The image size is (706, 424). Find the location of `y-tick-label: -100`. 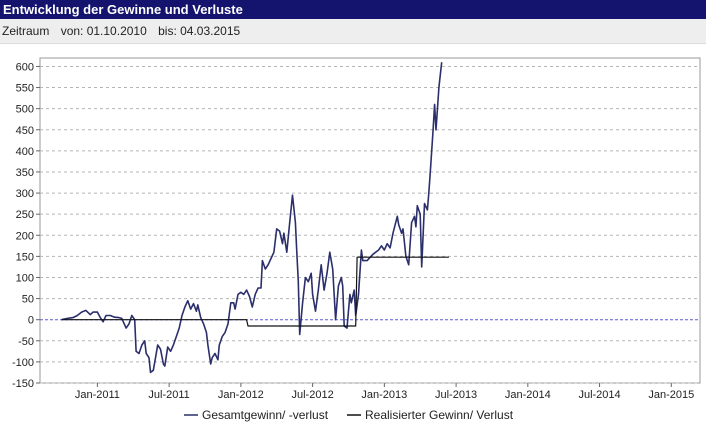

y-tick-label: -100 is located at coordinates (23, 363).